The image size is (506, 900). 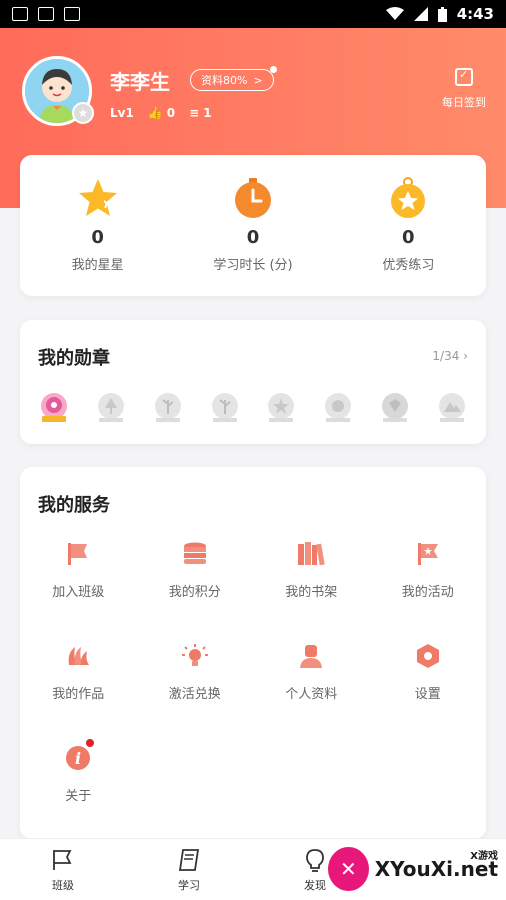 I want to click on user-meta: Lv1 👍 0 ≡ 1, so click(x=161, y=113).